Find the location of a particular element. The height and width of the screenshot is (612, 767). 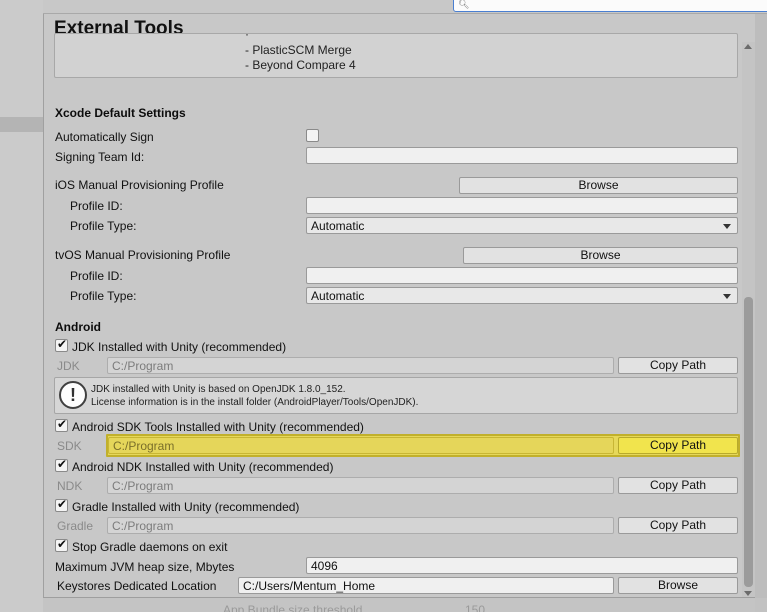

ios-profile-id-label: Profile ID: is located at coordinates (96, 206).